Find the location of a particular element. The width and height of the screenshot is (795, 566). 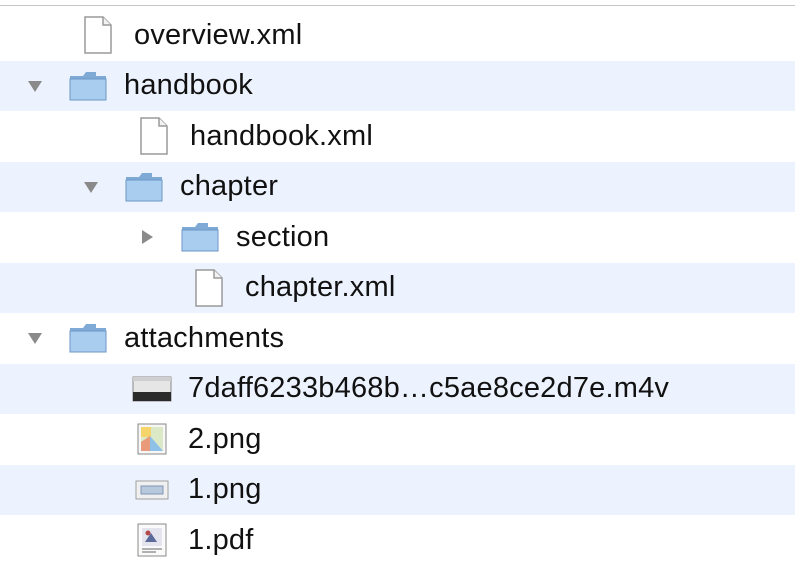

tree-item-label: chapter is located at coordinates (229, 186).